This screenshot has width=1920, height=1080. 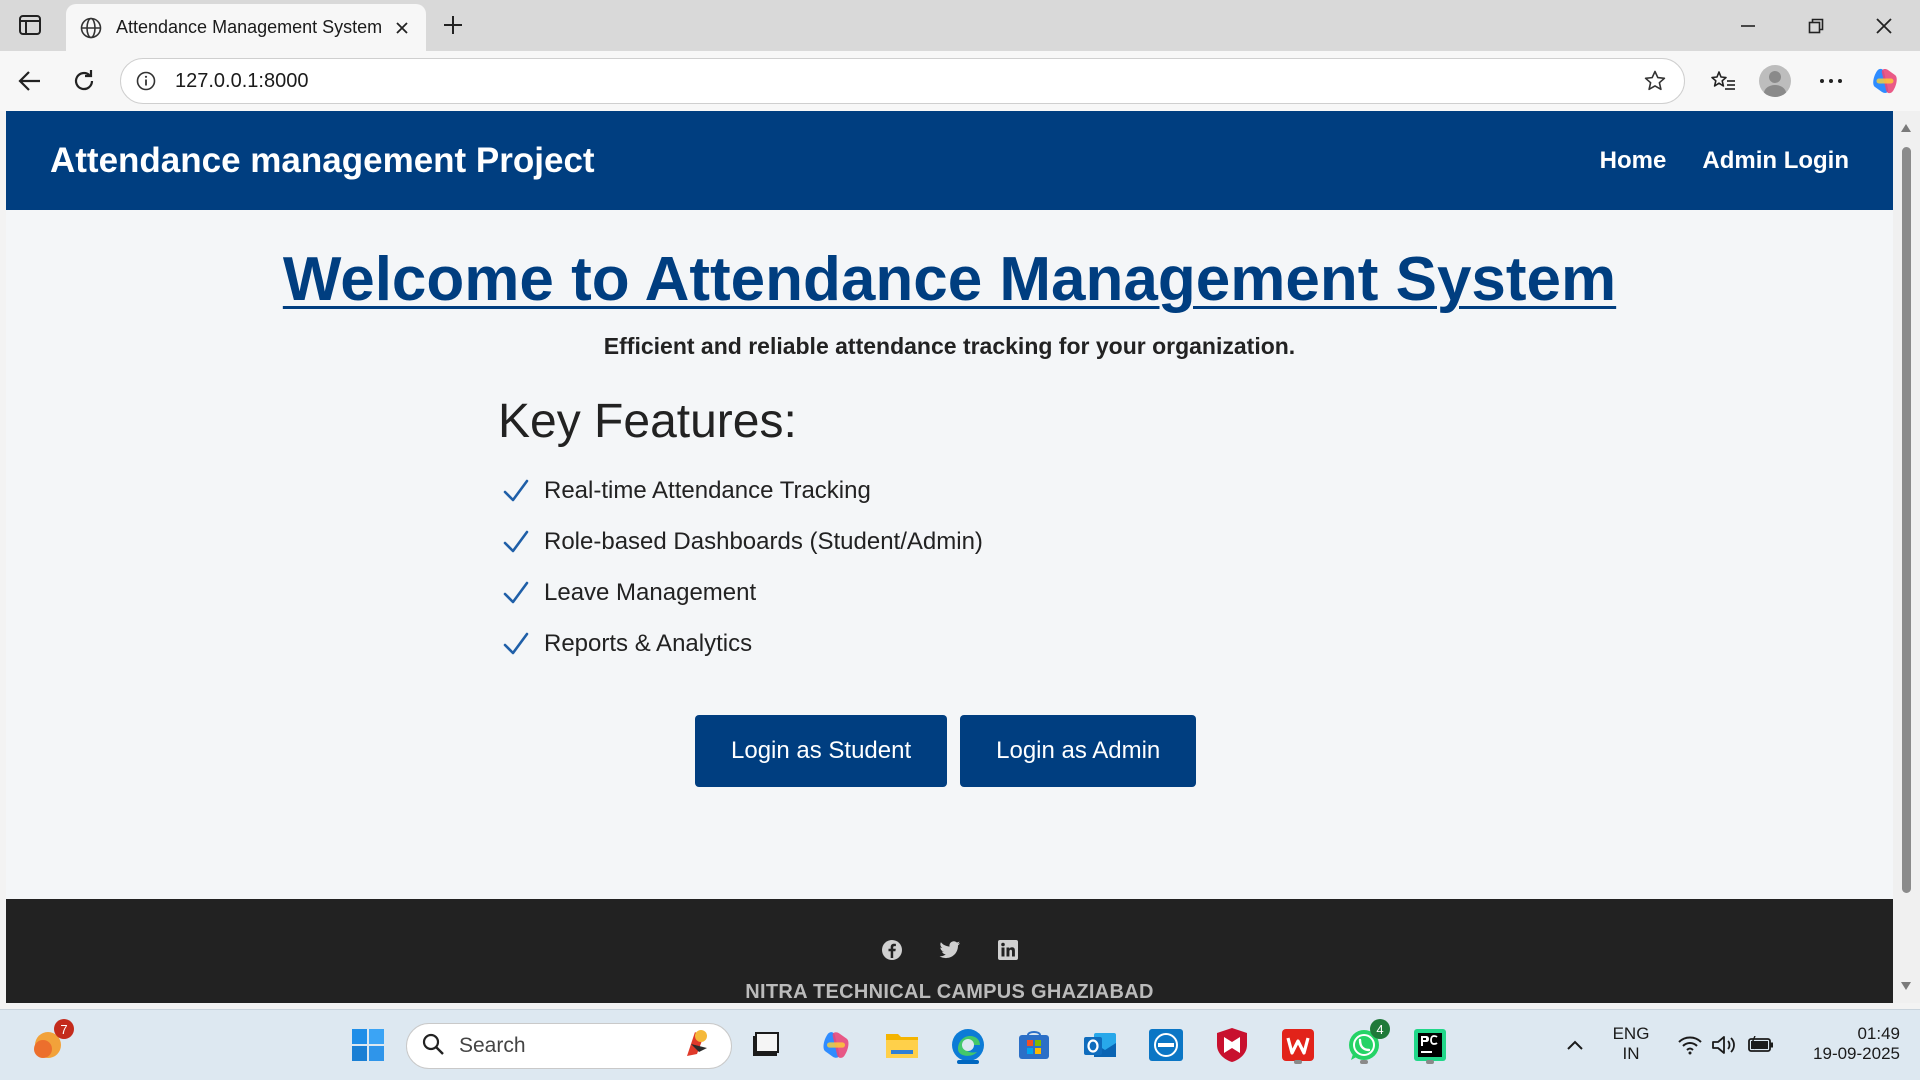 I want to click on active-app-indicator, so click(x=968, y=1062).